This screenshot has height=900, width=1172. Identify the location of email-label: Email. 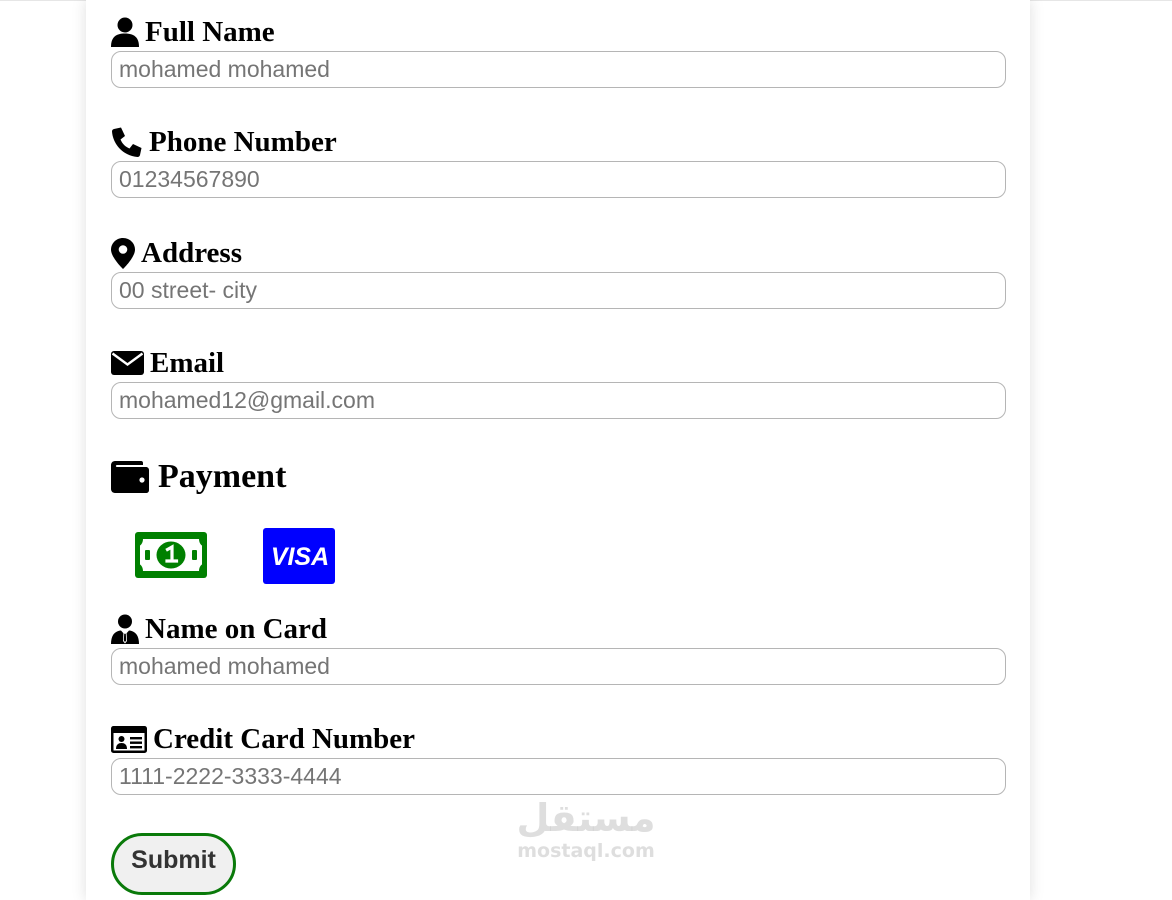
(187, 362).